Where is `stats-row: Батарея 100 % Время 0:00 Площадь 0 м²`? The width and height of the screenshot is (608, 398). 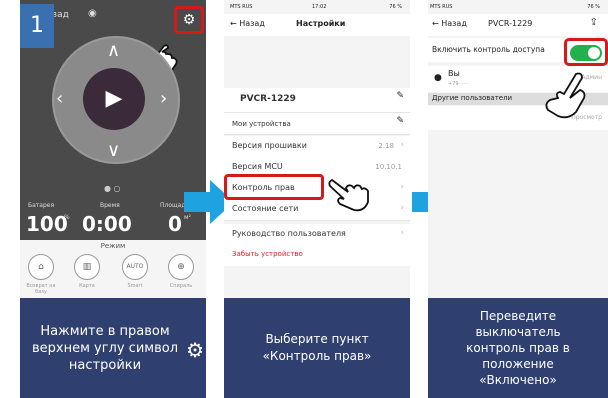
stats-row: Батарея 100 % Время 0:00 Площадь 0 м² is located at coordinates (113, 220).